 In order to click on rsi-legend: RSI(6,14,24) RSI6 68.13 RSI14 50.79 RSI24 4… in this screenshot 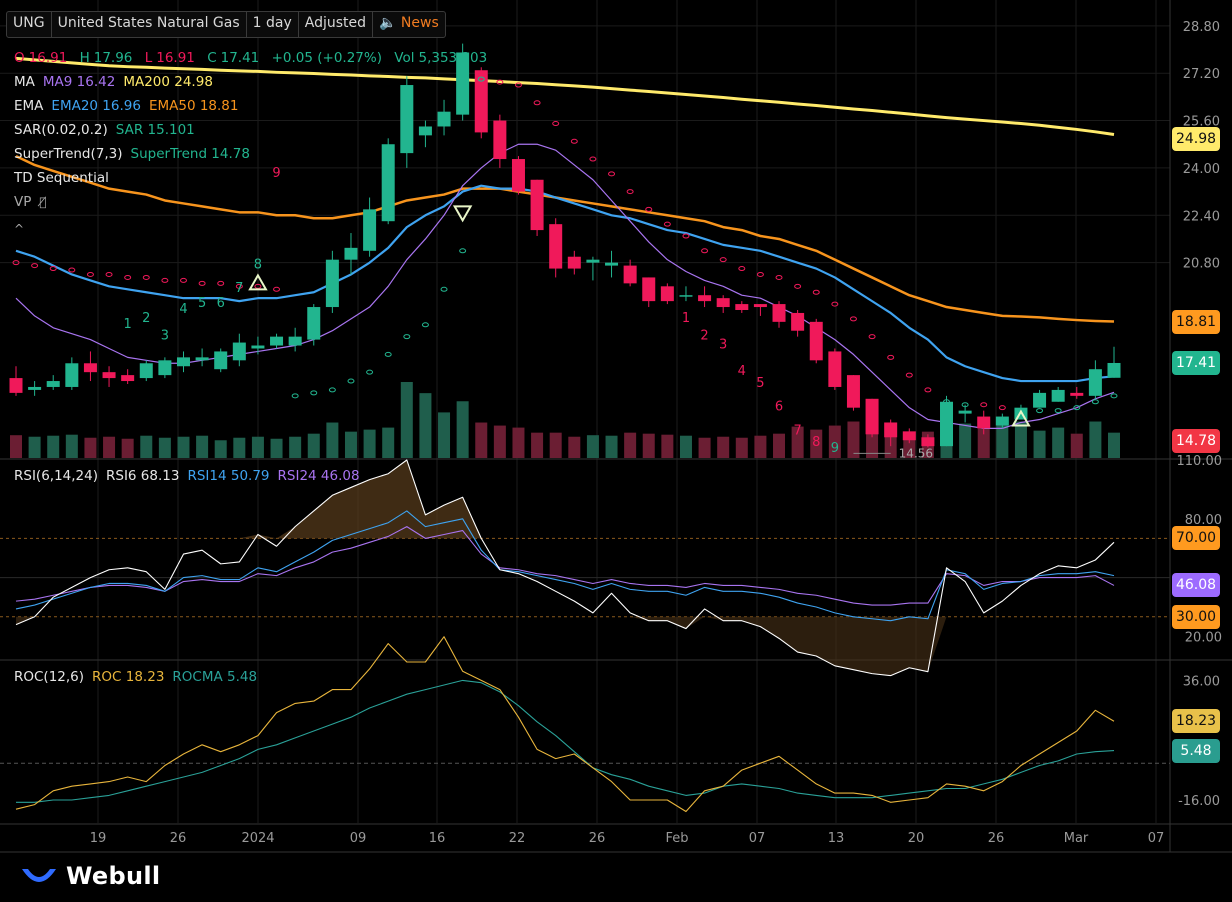, I will do `click(191, 476)`.